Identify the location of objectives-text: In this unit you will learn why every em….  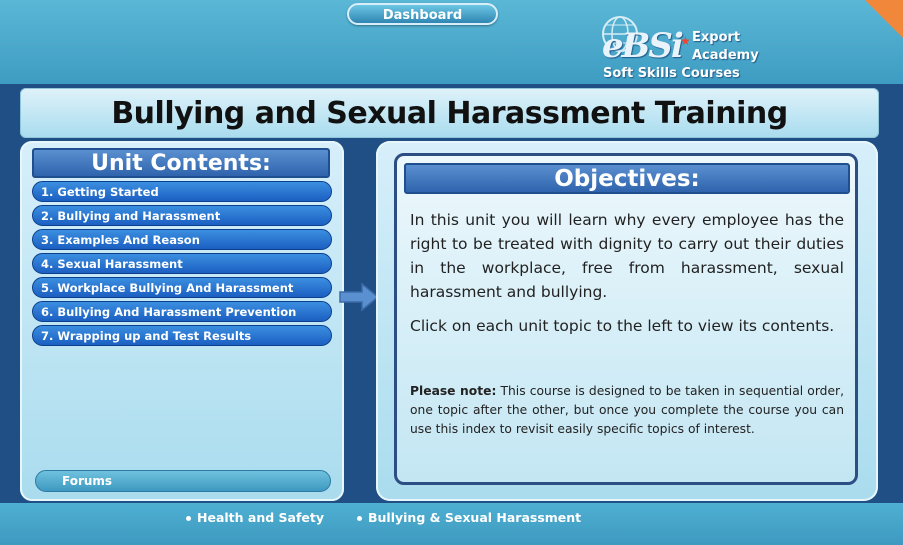
(627, 278).